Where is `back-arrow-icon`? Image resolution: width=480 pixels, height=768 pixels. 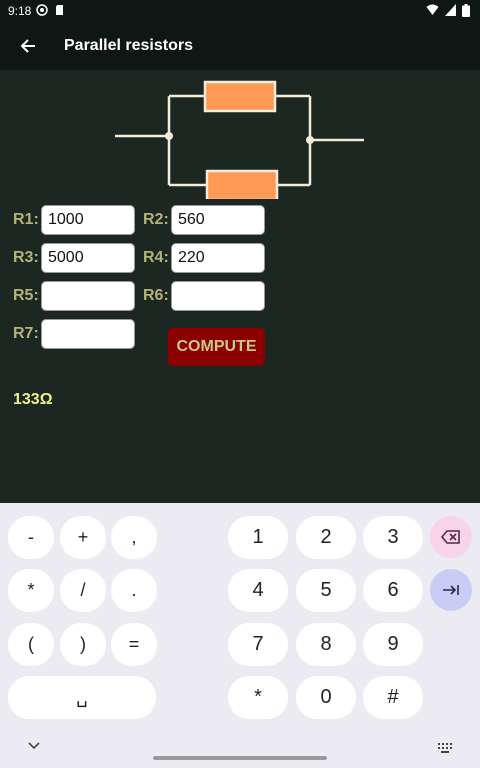
back-arrow-icon is located at coordinates (27, 46).